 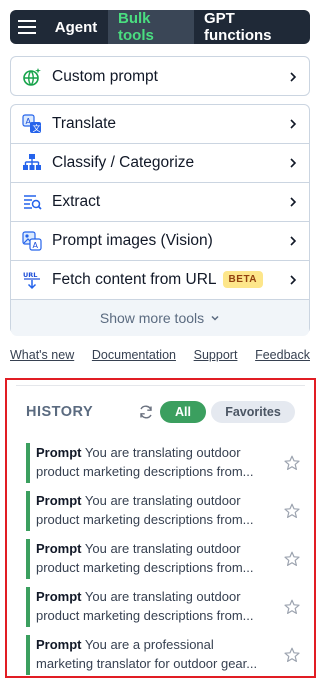 I want to click on tool-fetch-url-text: Fetch content from URL, so click(x=134, y=279).